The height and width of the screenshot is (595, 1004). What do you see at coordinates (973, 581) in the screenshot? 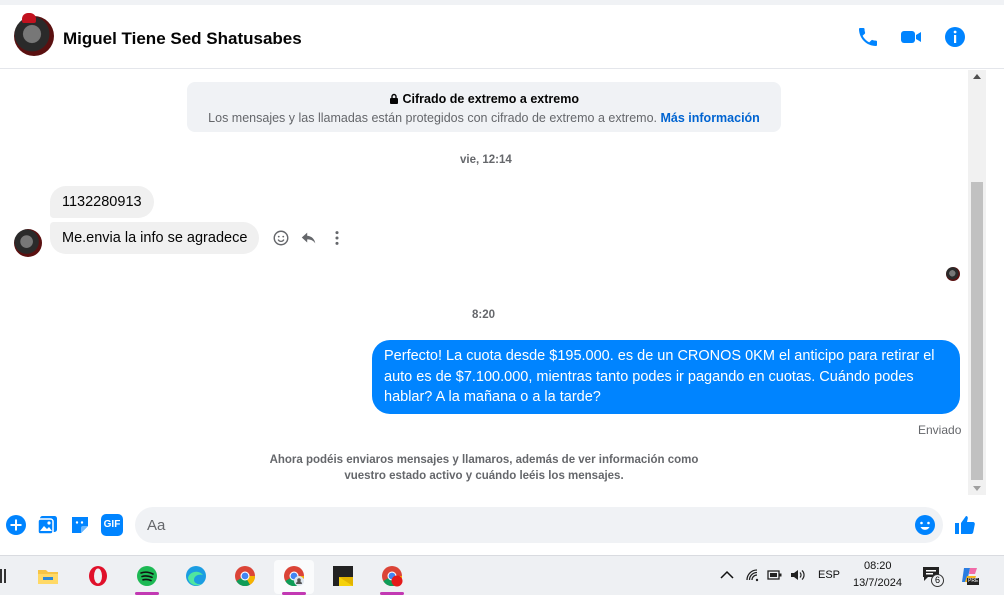
I see `preview-badge: PRE` at bounding box center [973, 581].